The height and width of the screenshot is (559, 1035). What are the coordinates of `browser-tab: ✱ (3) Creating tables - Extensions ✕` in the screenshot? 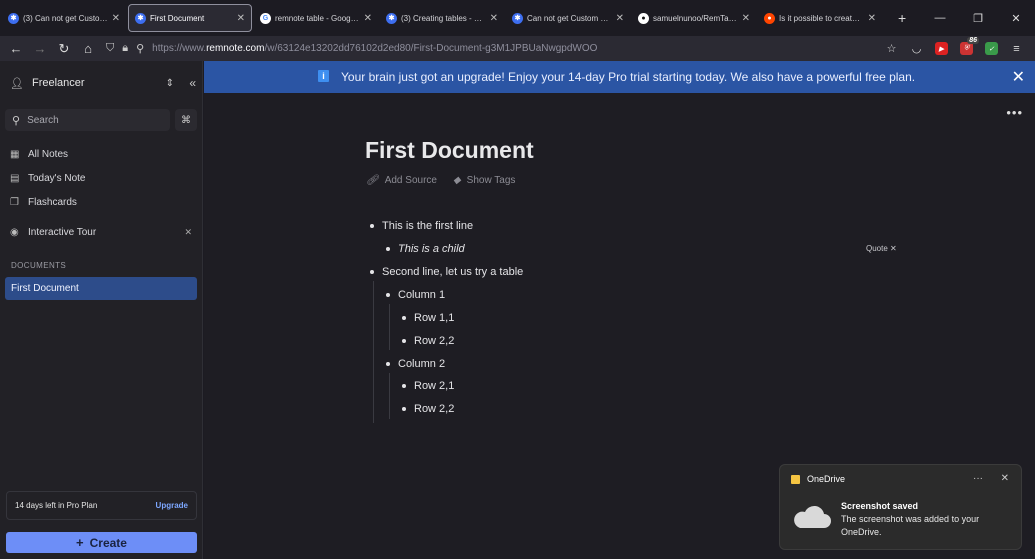 It's located at (442, 18).